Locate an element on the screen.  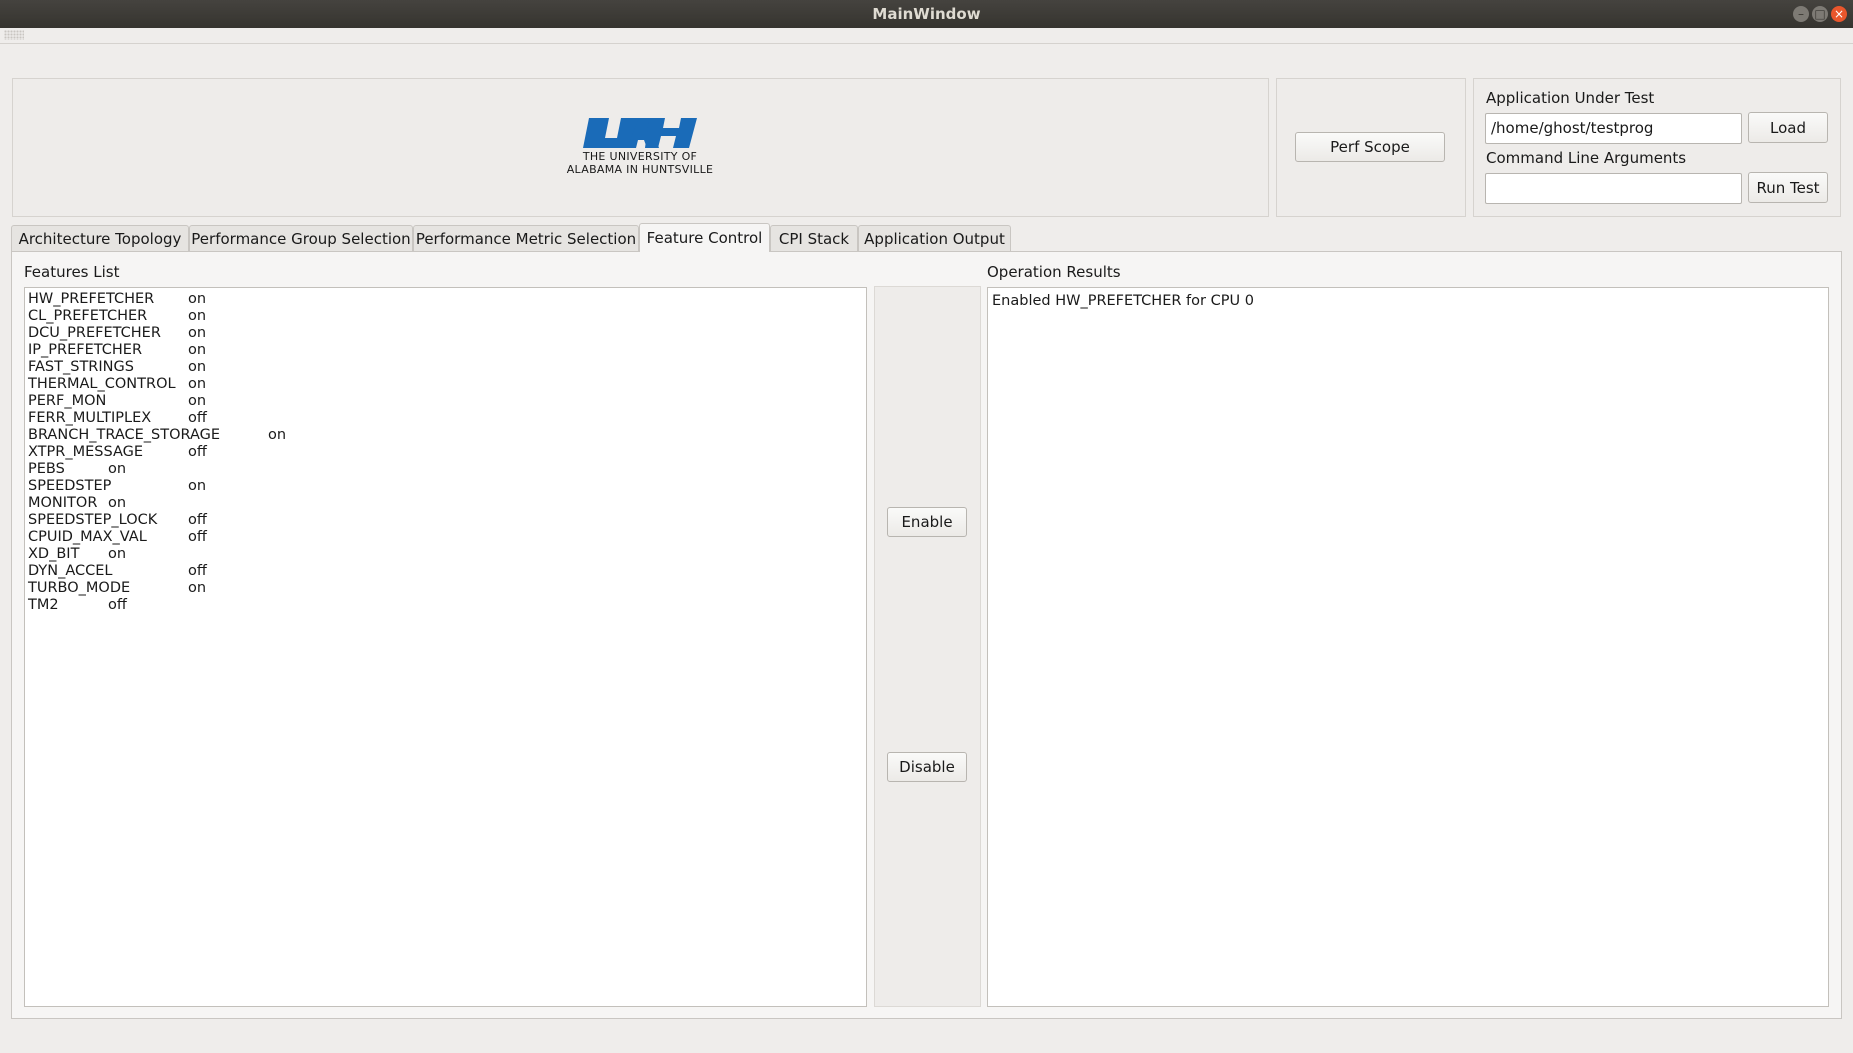
feature-name: XD_BIT is located at coordinates (54, 554).